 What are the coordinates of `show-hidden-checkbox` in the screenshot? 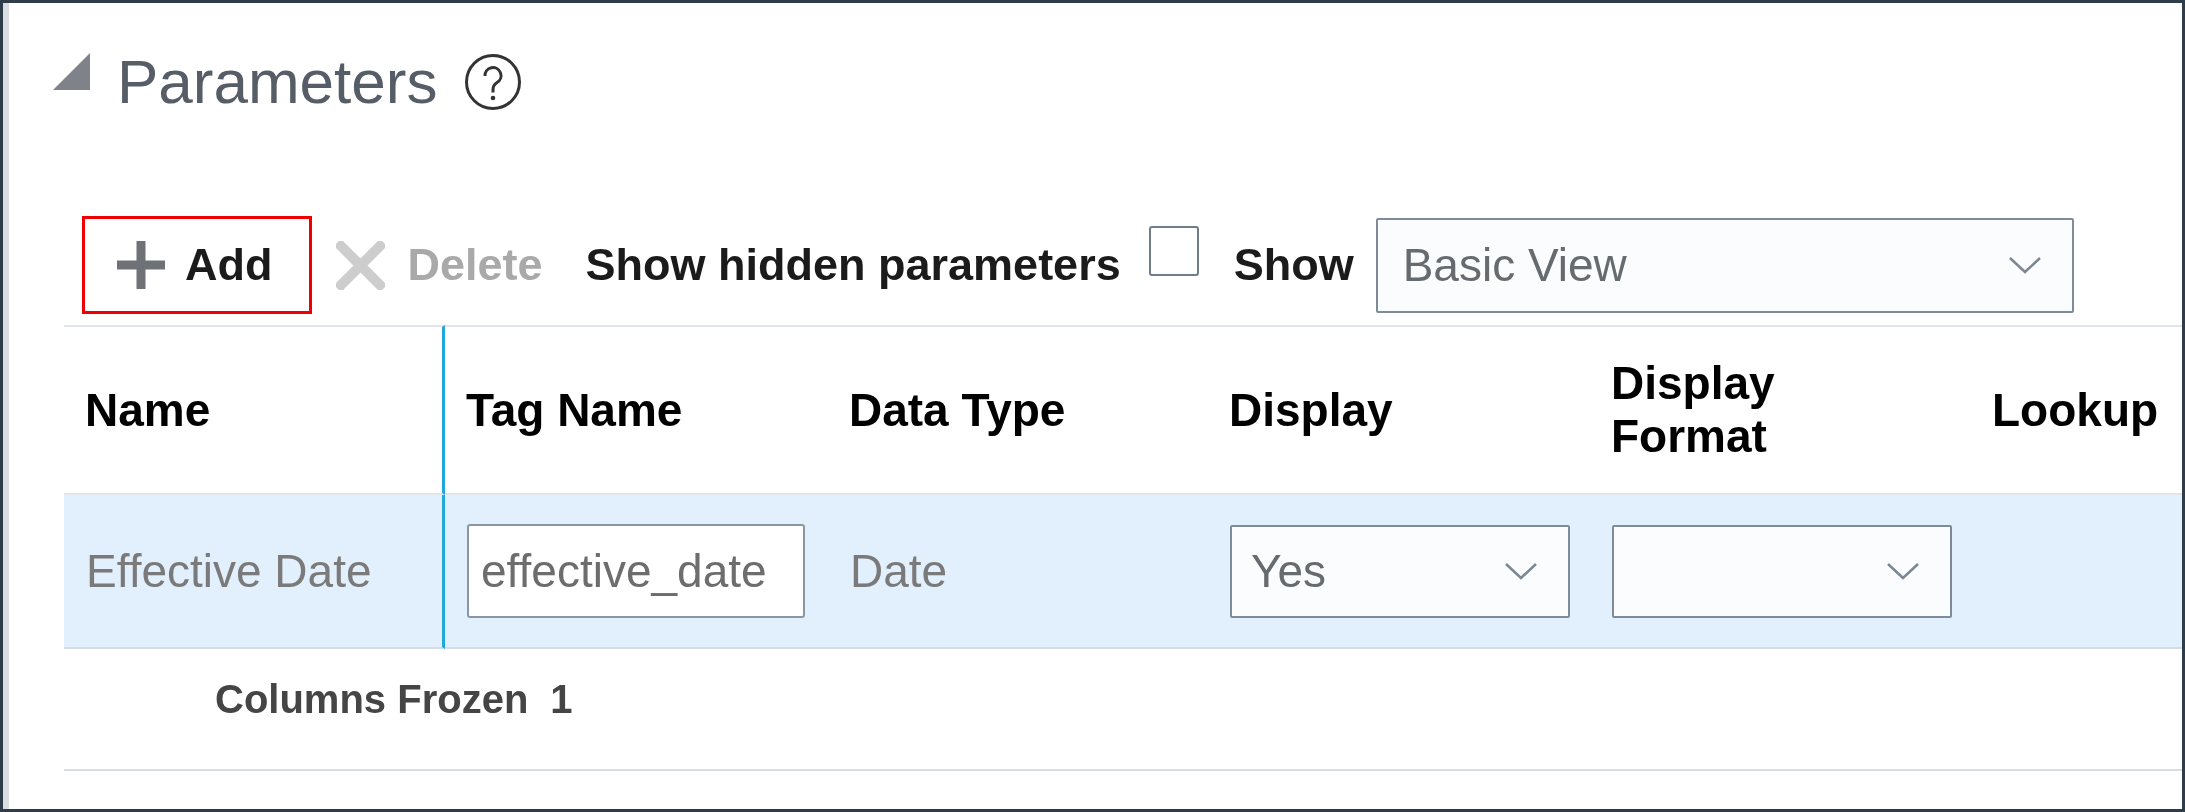 It's located at (1173, 251).